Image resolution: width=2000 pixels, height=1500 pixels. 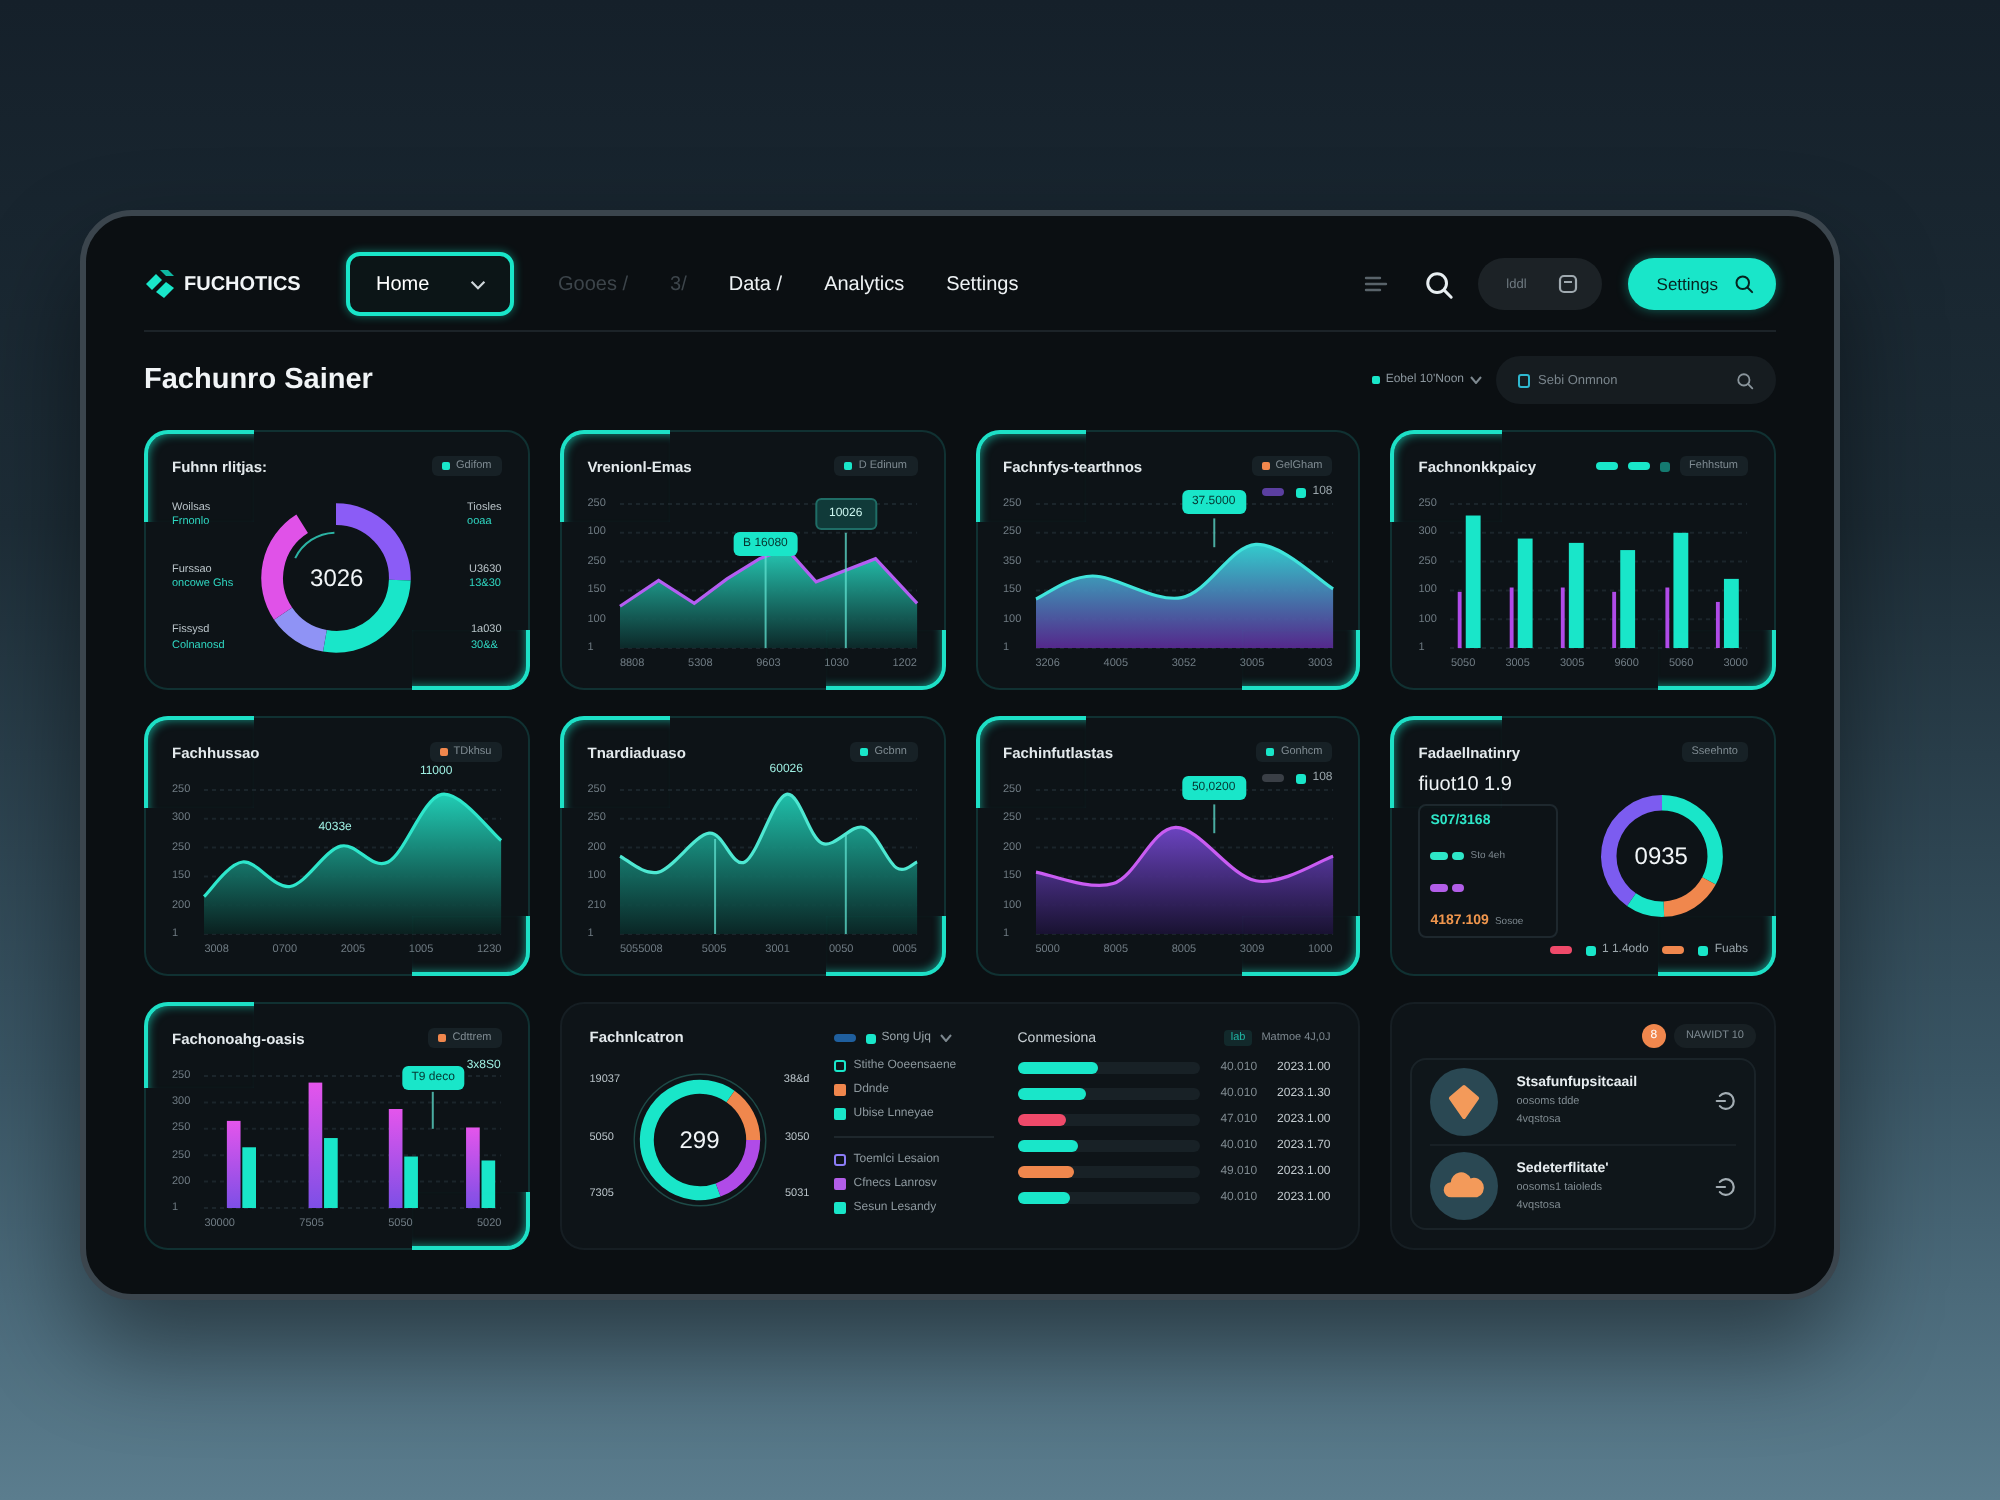 What do you see at coordinates (258, 380) in the screenshot?
I see `page-title: Fachunro Sainer` at bounding box center [258, 380].